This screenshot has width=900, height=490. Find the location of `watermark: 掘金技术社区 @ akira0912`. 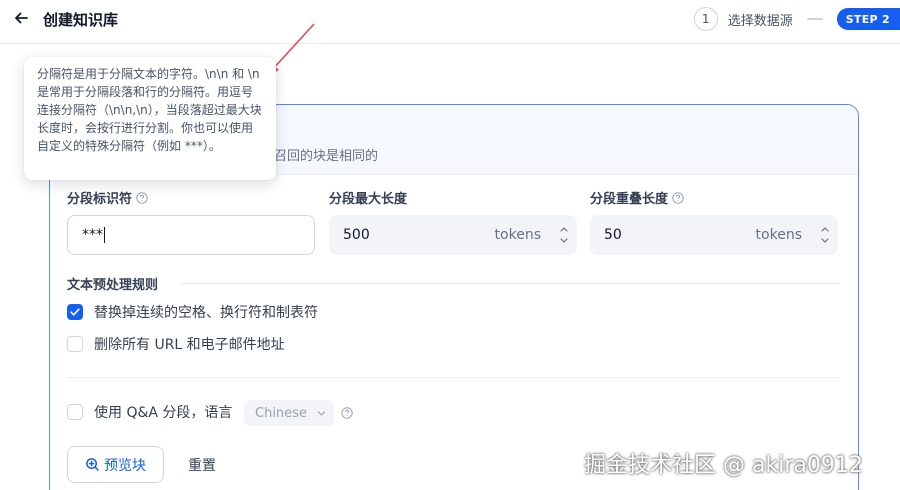

watermark: 掘金技术社区 @ akira0912 is located at coordinates (723, 465).